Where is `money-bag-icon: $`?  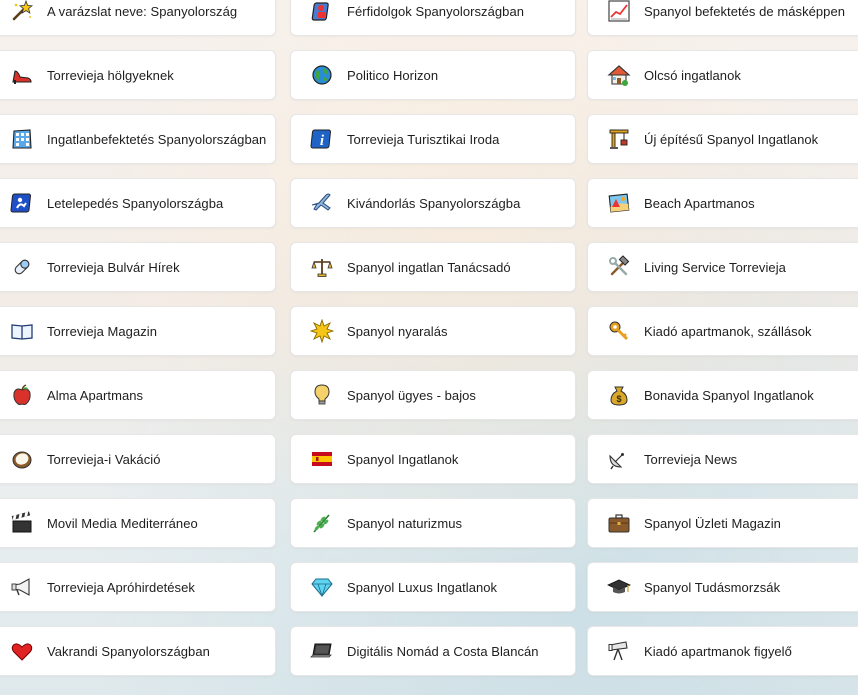 money-bag-icon: $ is located at coordinates (619, 395).